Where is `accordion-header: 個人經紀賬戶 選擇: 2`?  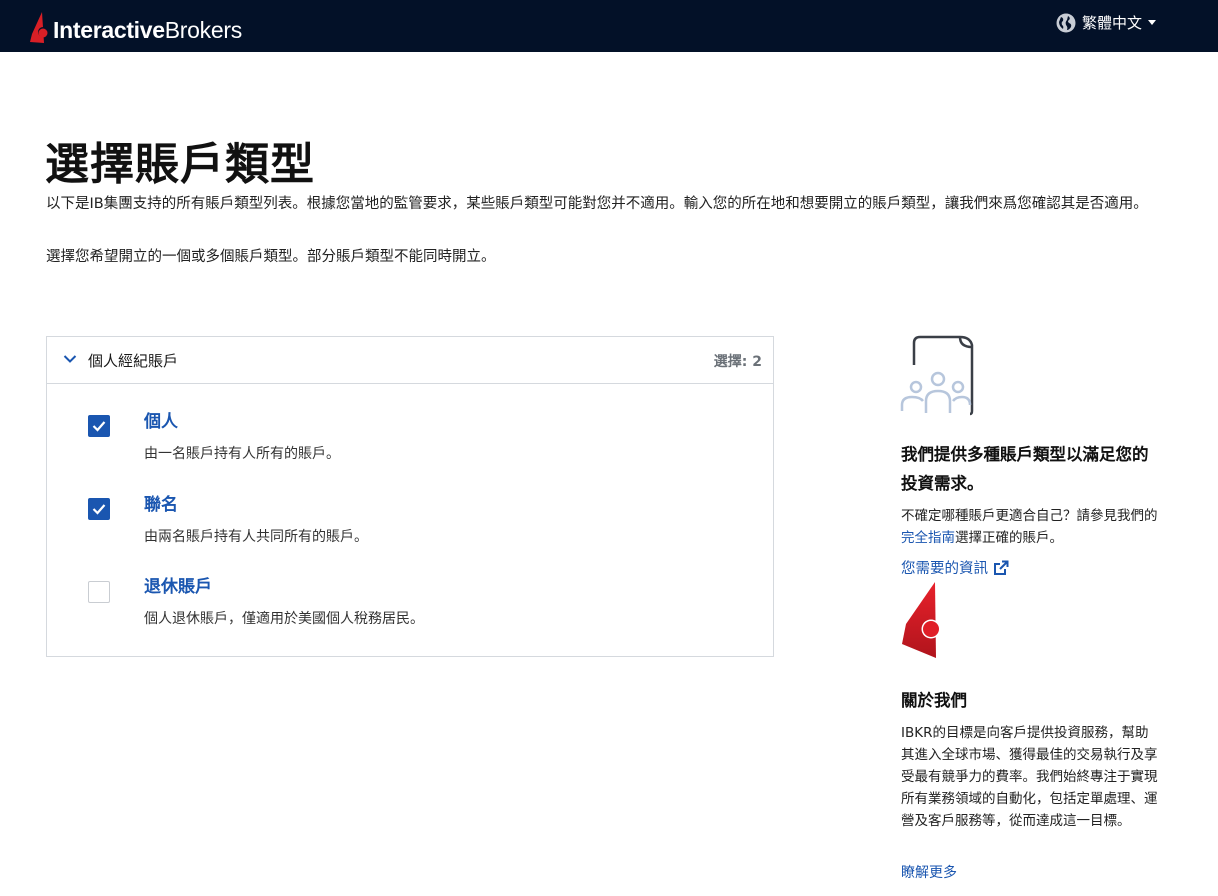
accordion-header: 個人經紀賬戶 選擇: 2 is located at coordinates (410, 360).